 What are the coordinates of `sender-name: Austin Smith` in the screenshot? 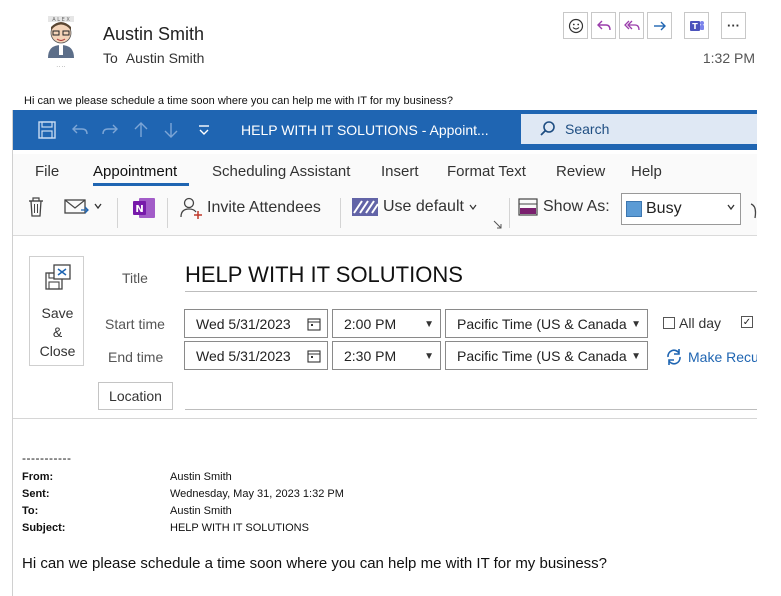 It's located at (153, 34).